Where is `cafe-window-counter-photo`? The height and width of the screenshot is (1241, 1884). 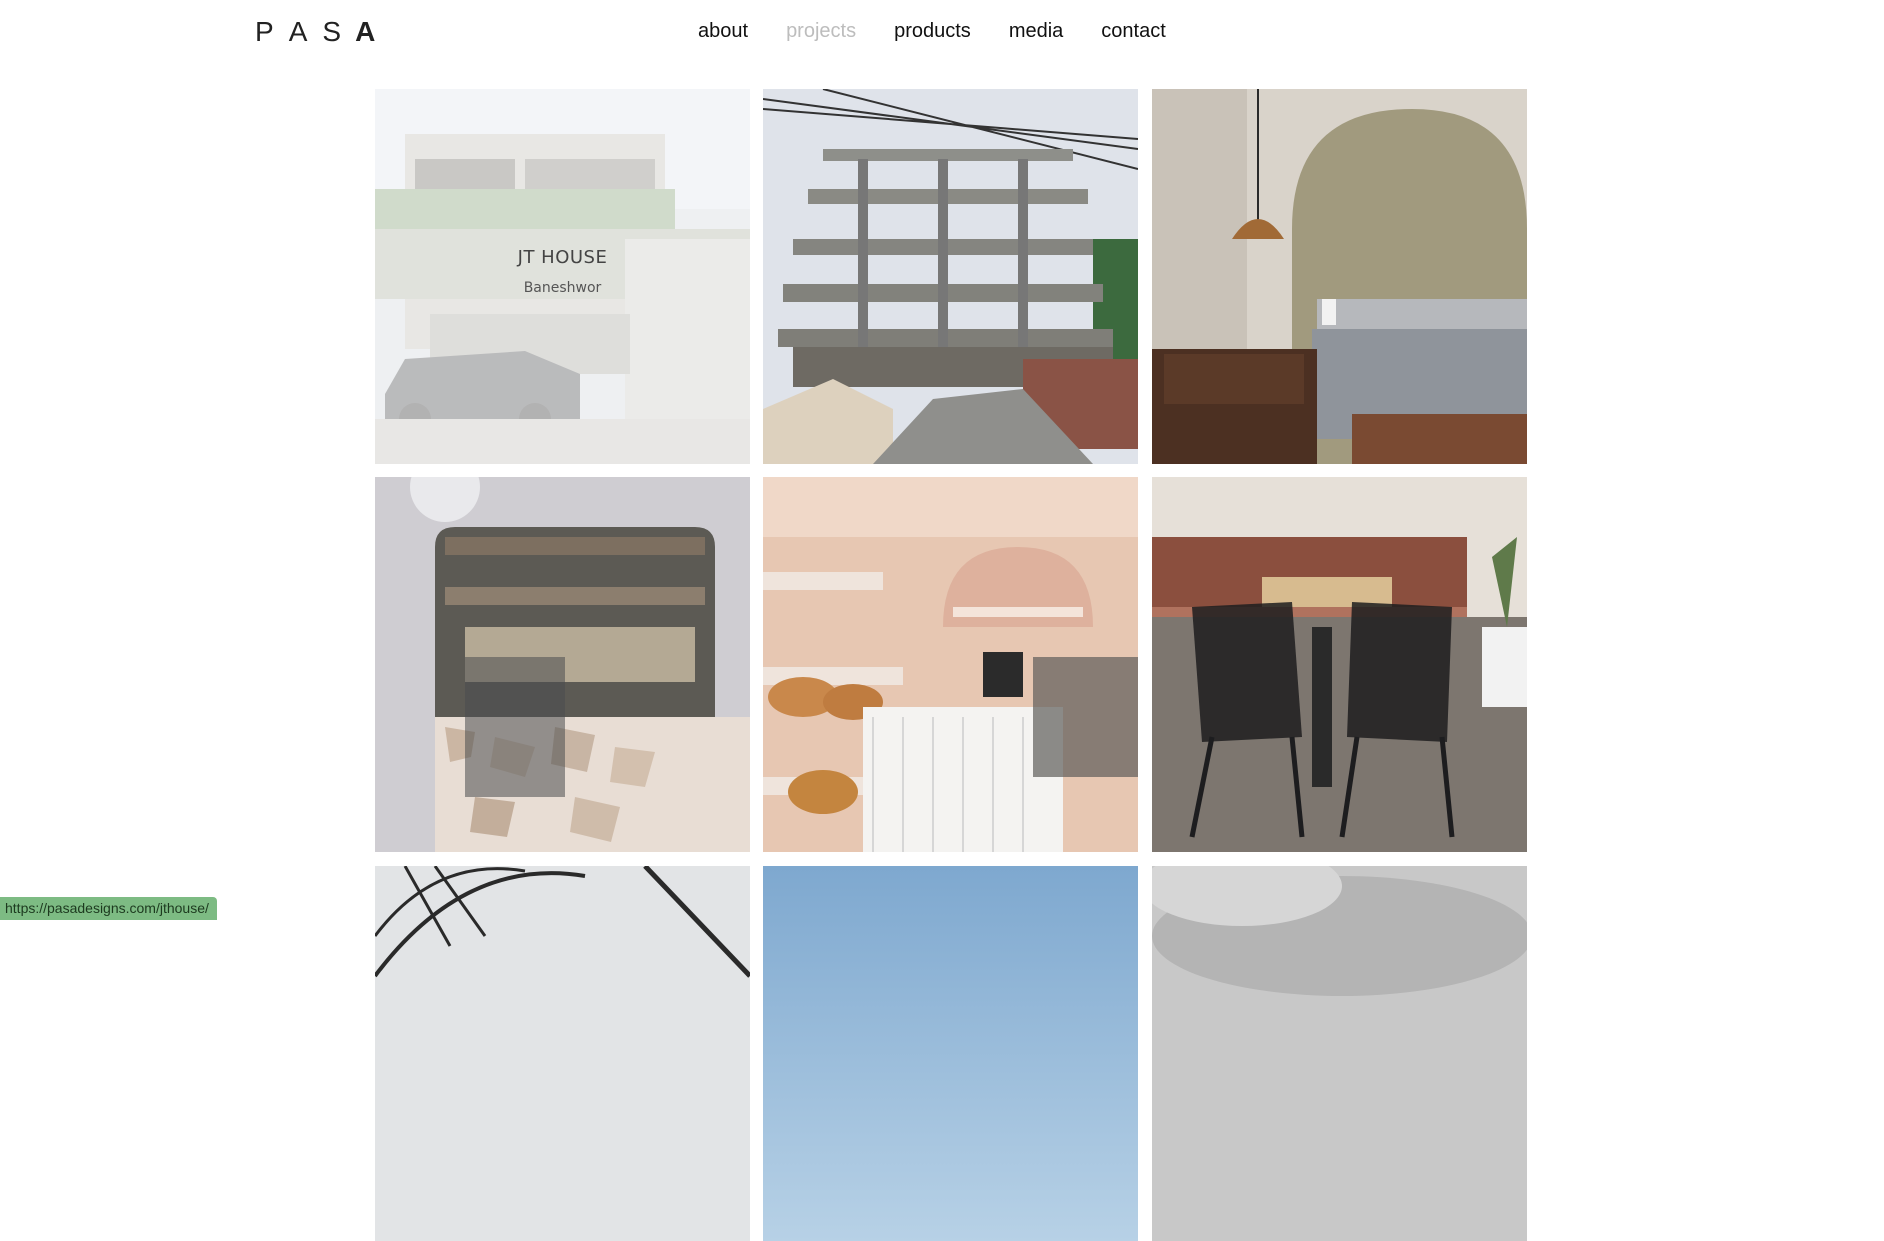 cafe-window-counter-photo is located at coordinates (562, 664).